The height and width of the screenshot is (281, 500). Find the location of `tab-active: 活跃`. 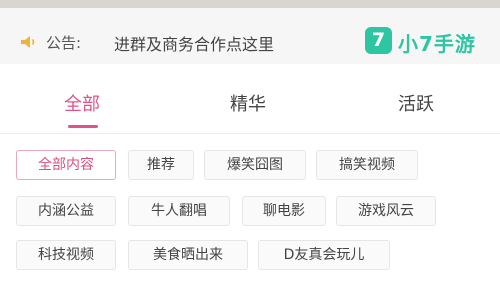

tab-active: 活跃 is located at coordinates (416, 103).